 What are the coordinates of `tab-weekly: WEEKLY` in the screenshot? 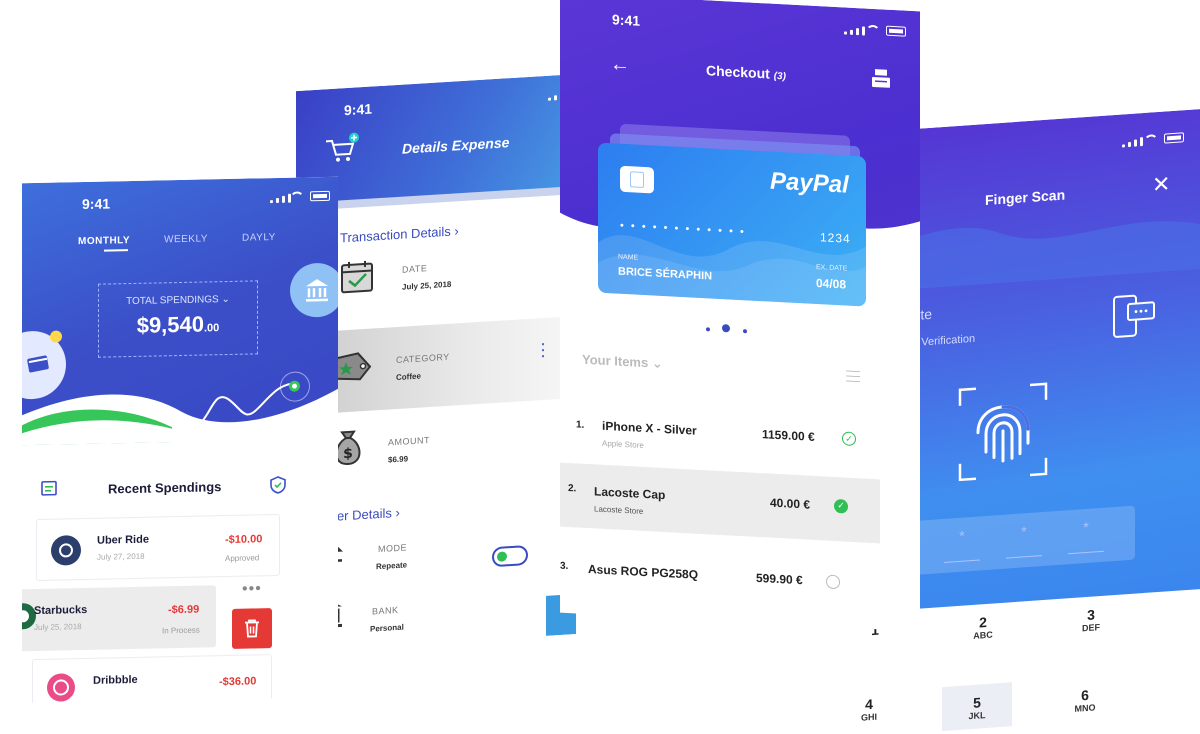 It's located at (186, 239).